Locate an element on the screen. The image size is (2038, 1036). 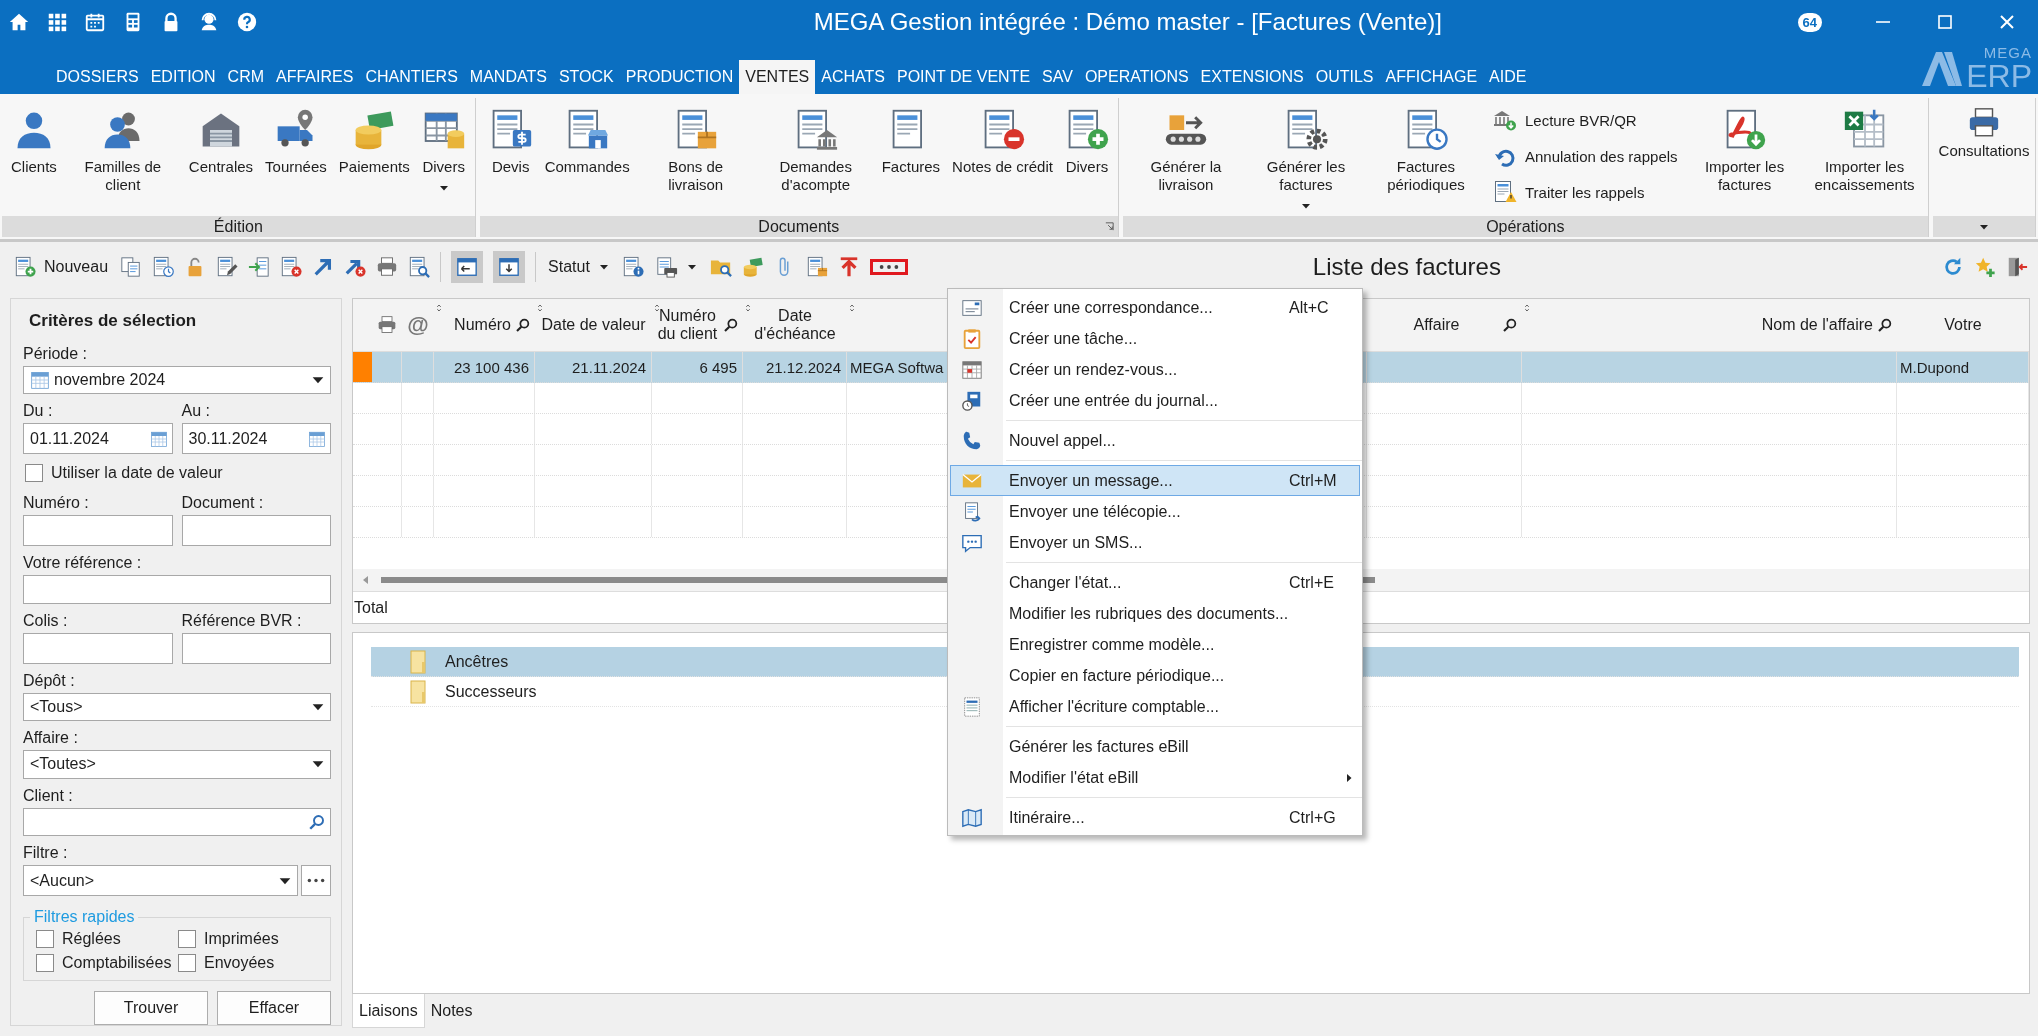
table-cell: 23 100 436 is located at coordinates (484, 367).